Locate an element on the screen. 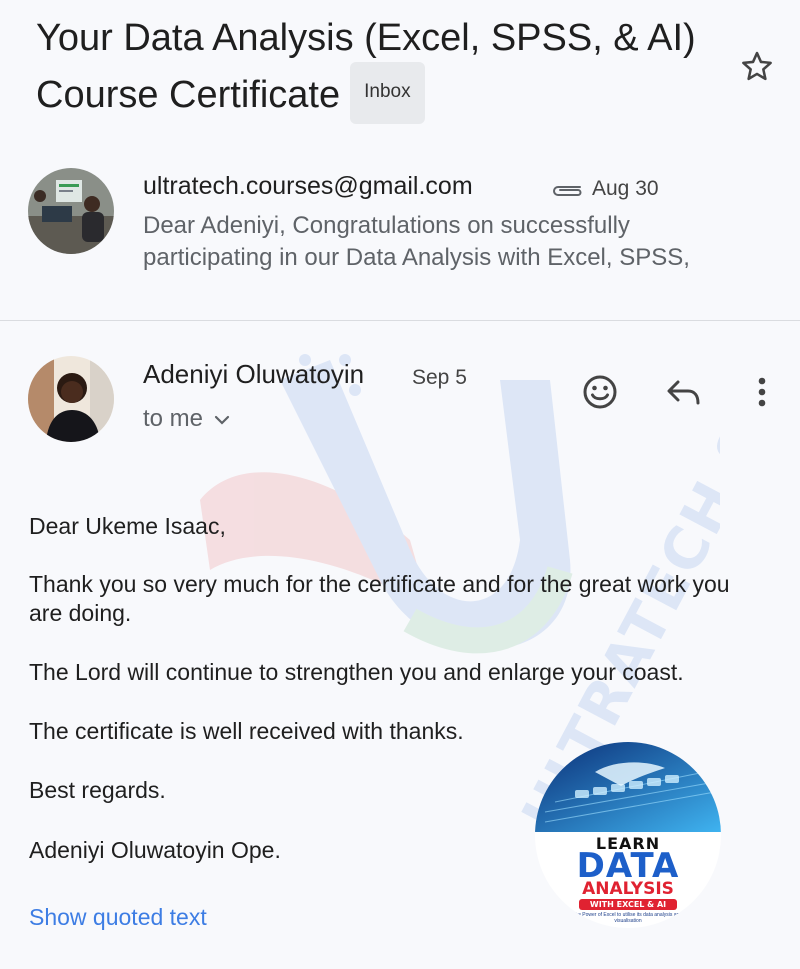 This screenshot has height=969, width=800. reply-button is located at coordinates (684, 392).